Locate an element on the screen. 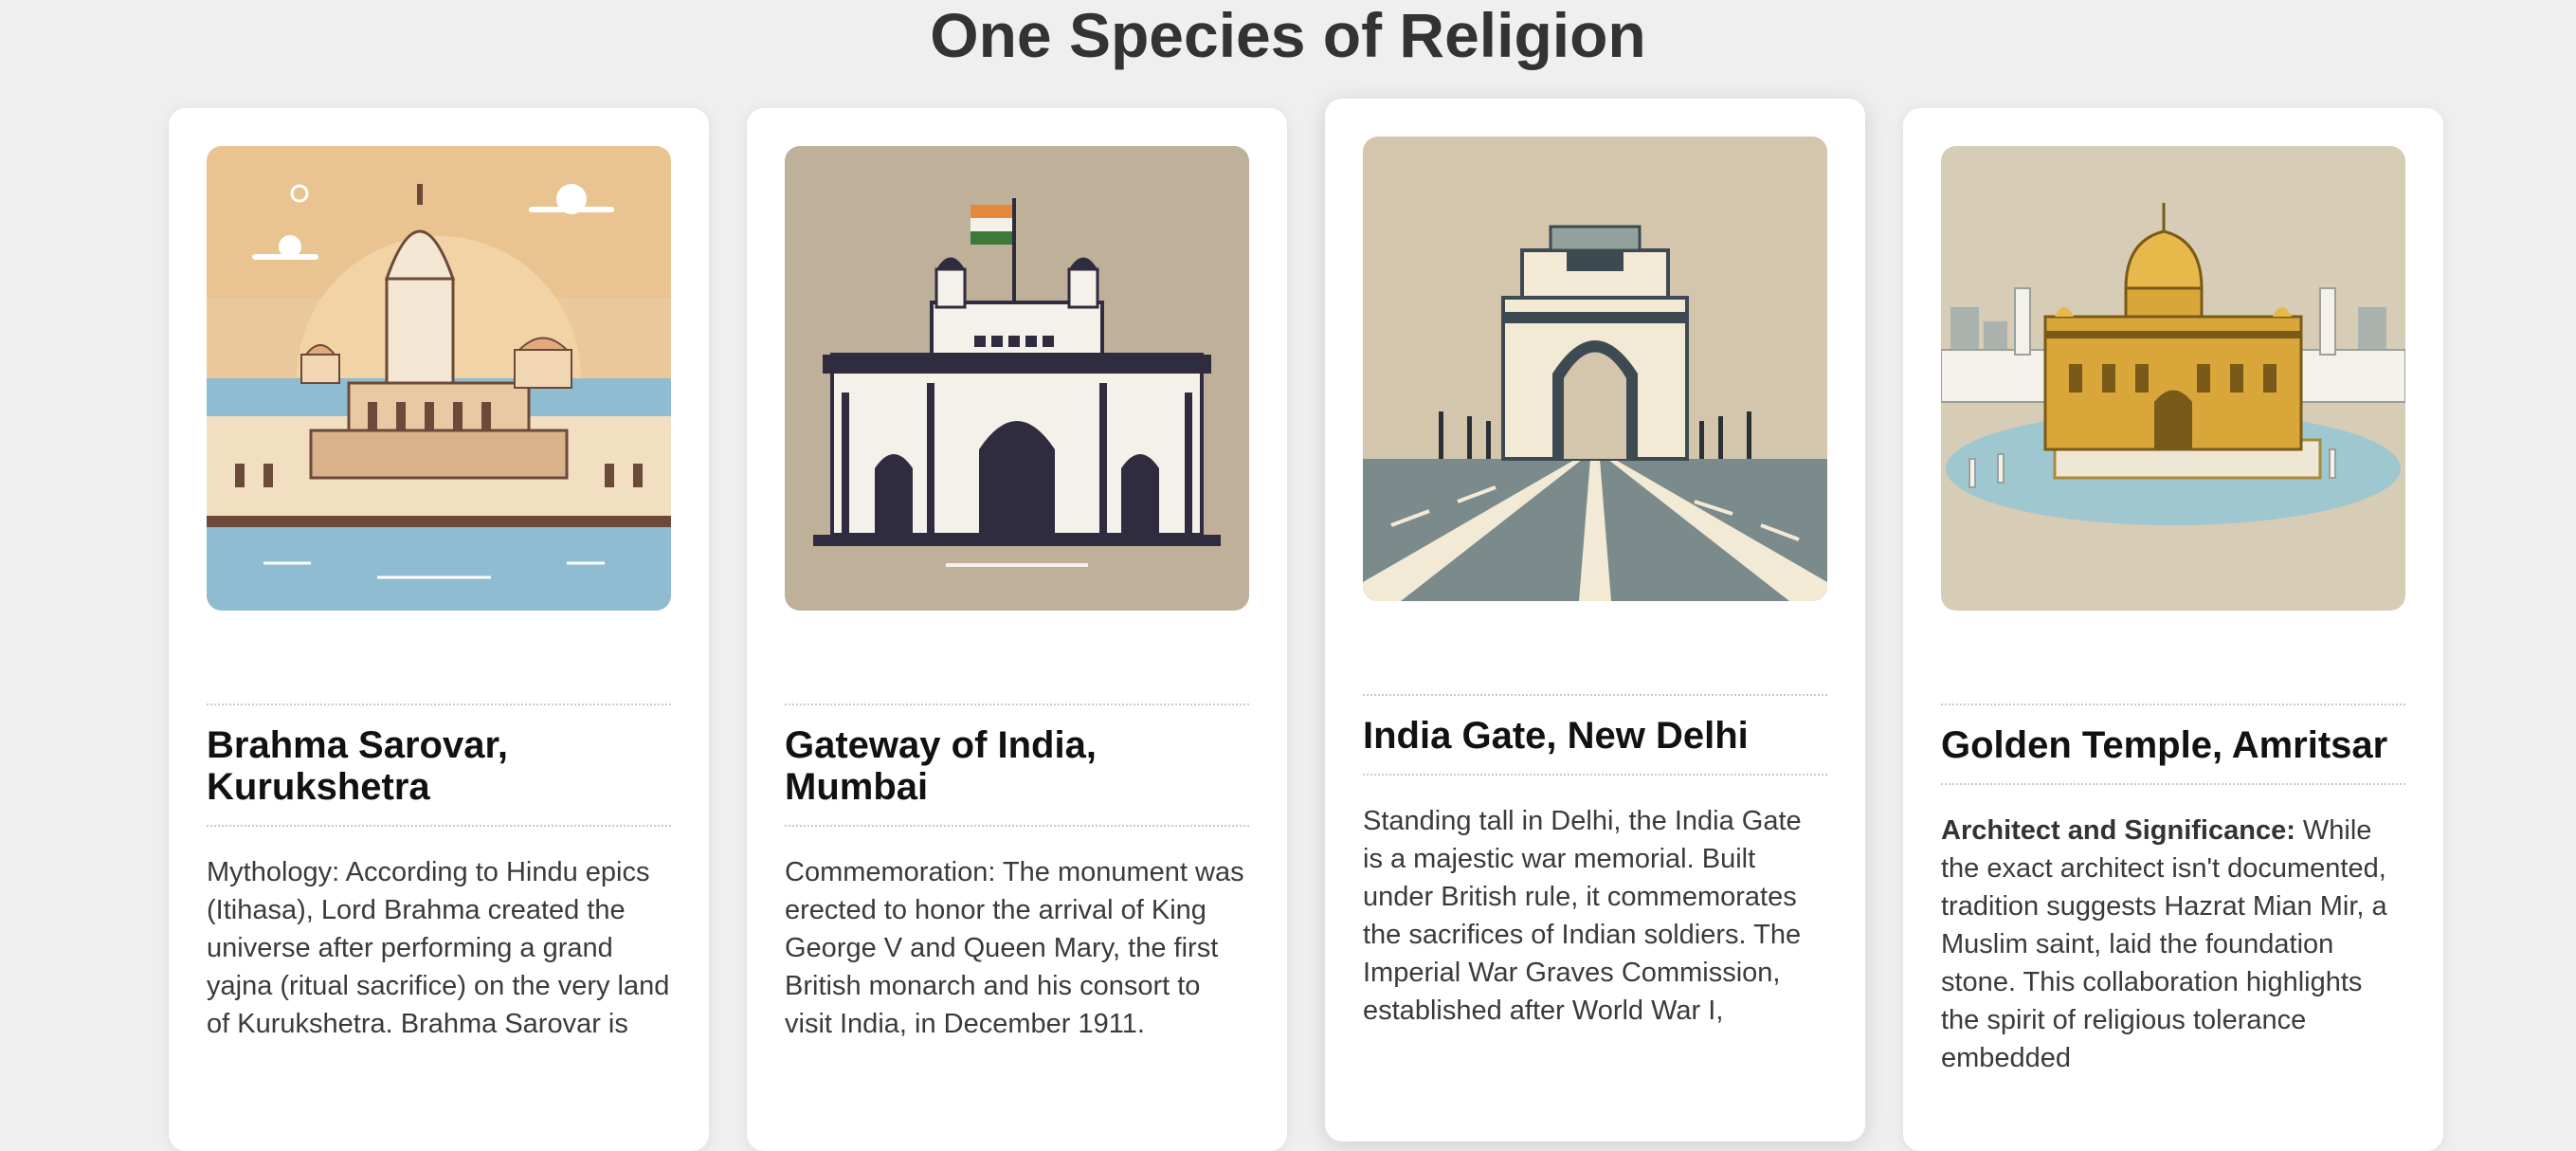 This screenshot has width=2576, height=1151. card-description-heading: Architect and Significance: is located at coordinates (2118, 831).